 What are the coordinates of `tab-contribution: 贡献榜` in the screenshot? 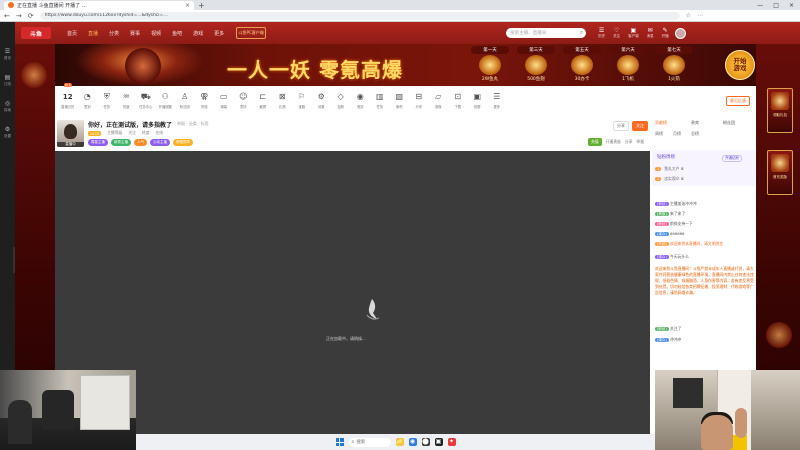 It's located at (661, 123).